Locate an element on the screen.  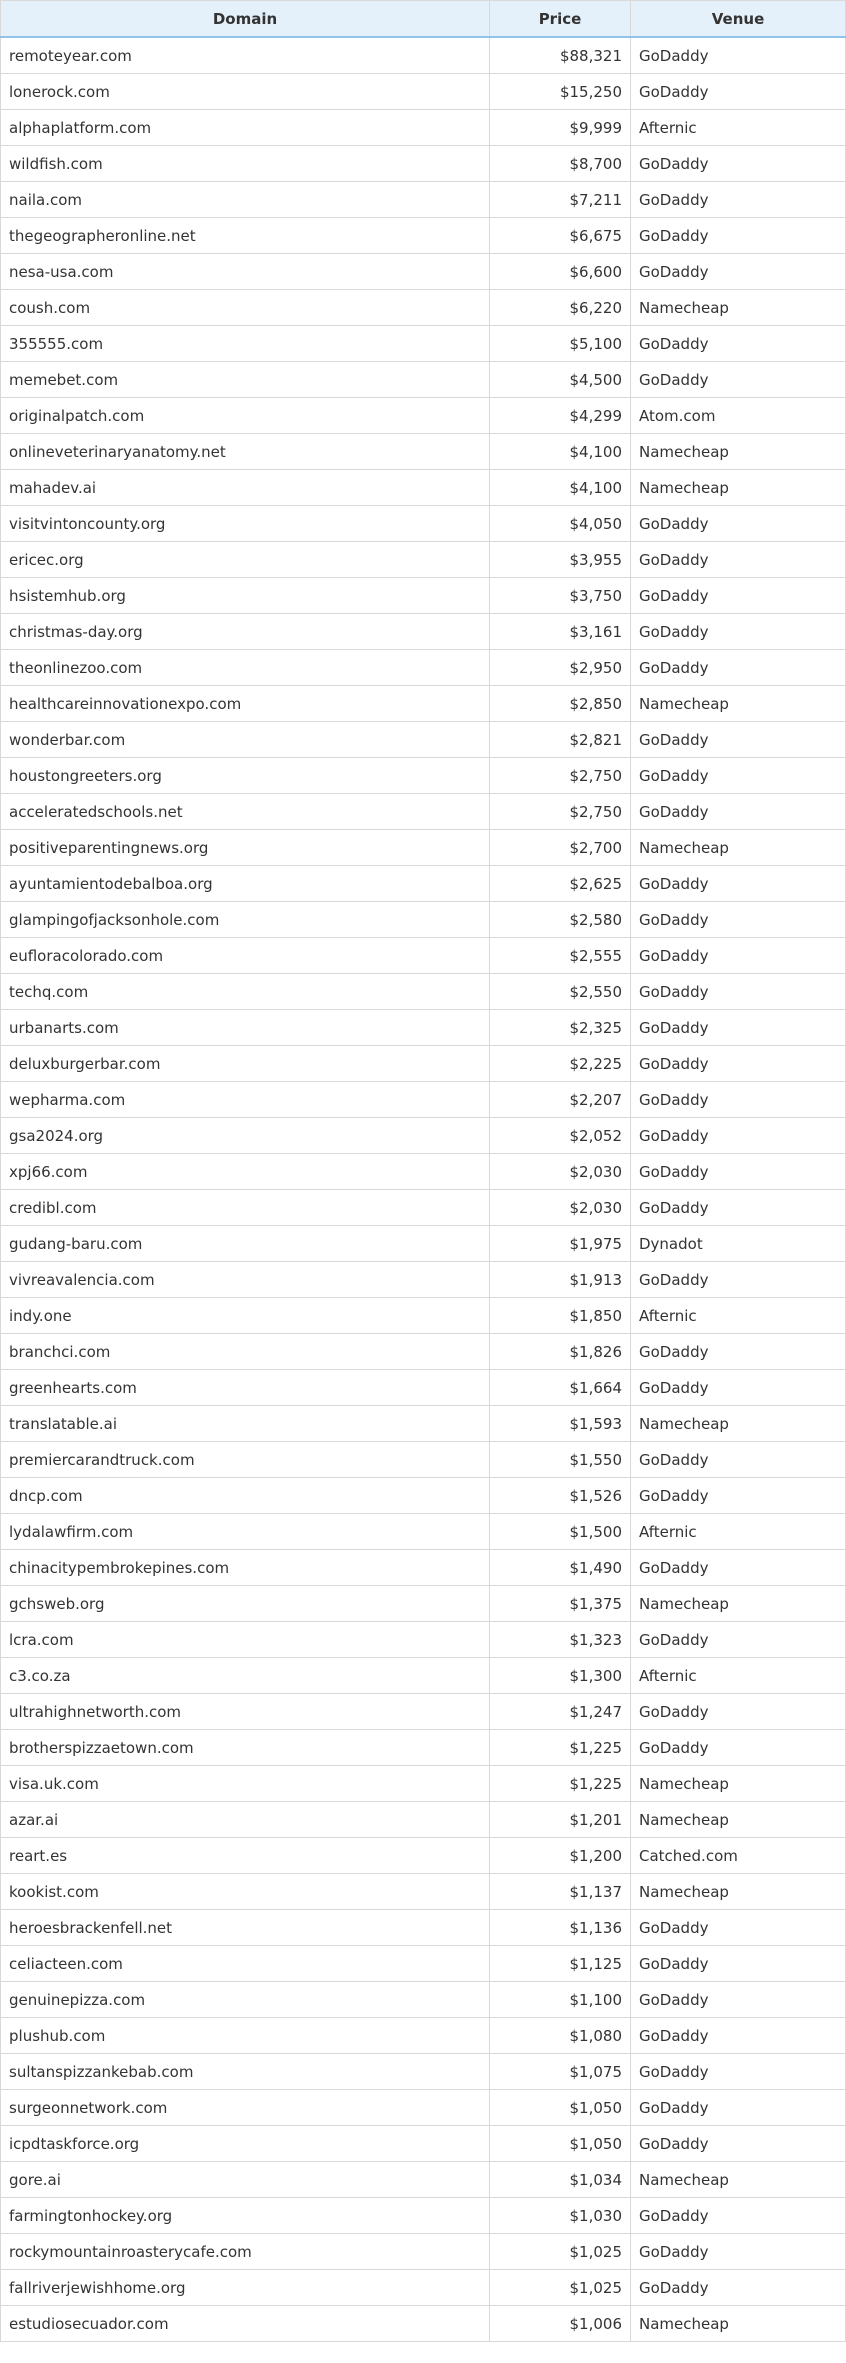
table-row: surgeonnetwork.com $1,050 GoDaddy is located at coordinates (423, 2107).